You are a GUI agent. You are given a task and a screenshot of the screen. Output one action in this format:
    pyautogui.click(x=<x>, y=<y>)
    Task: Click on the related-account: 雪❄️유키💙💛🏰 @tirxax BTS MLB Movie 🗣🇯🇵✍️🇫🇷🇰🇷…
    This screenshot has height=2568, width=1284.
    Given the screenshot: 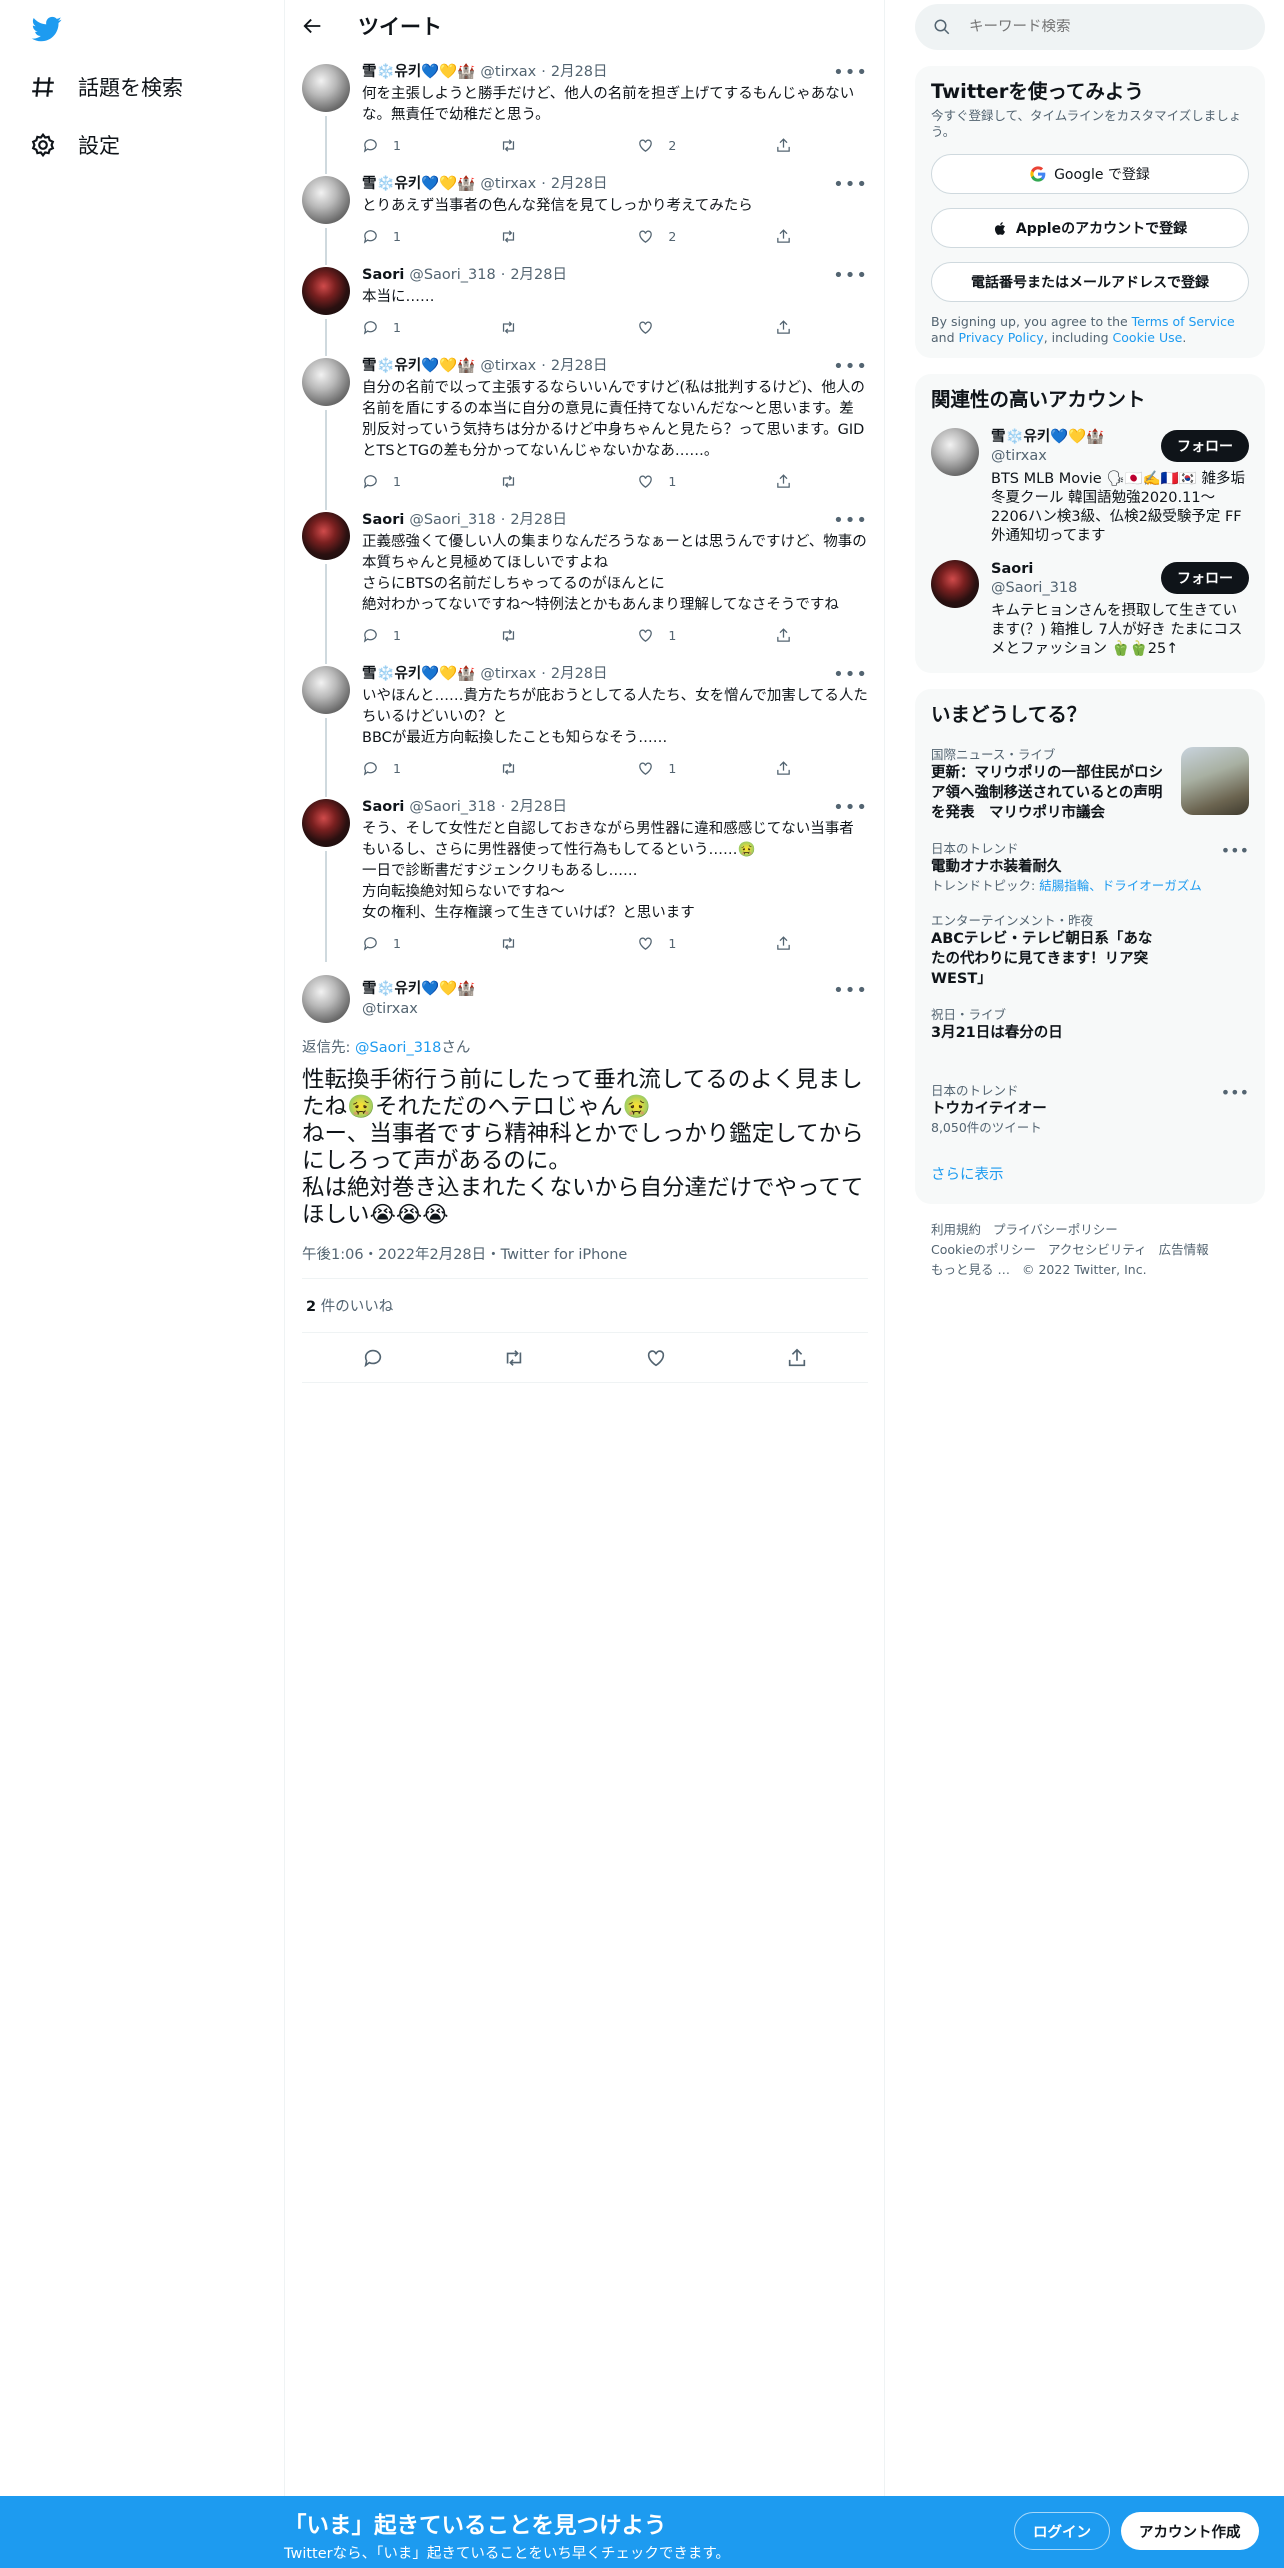 What is the action you would take?
    pyautogui.click(x=1090, y=487)
    